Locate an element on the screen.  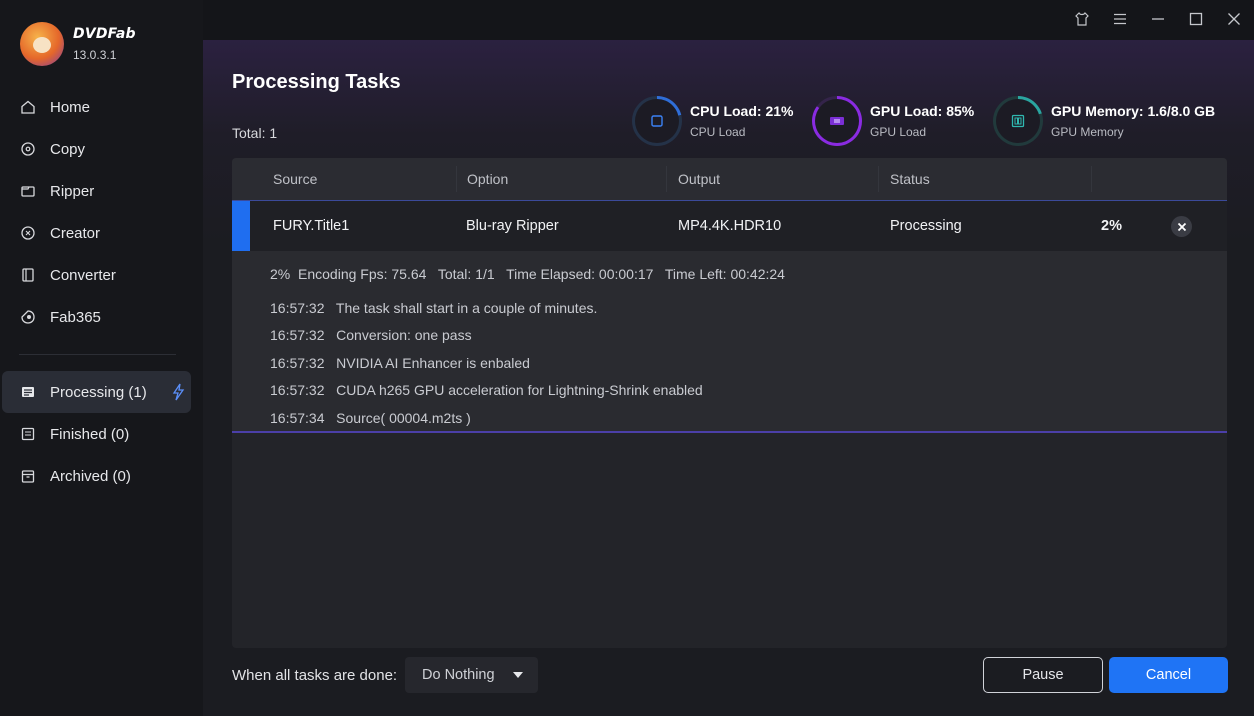
converter-icon is located at coordinates (28, 275).